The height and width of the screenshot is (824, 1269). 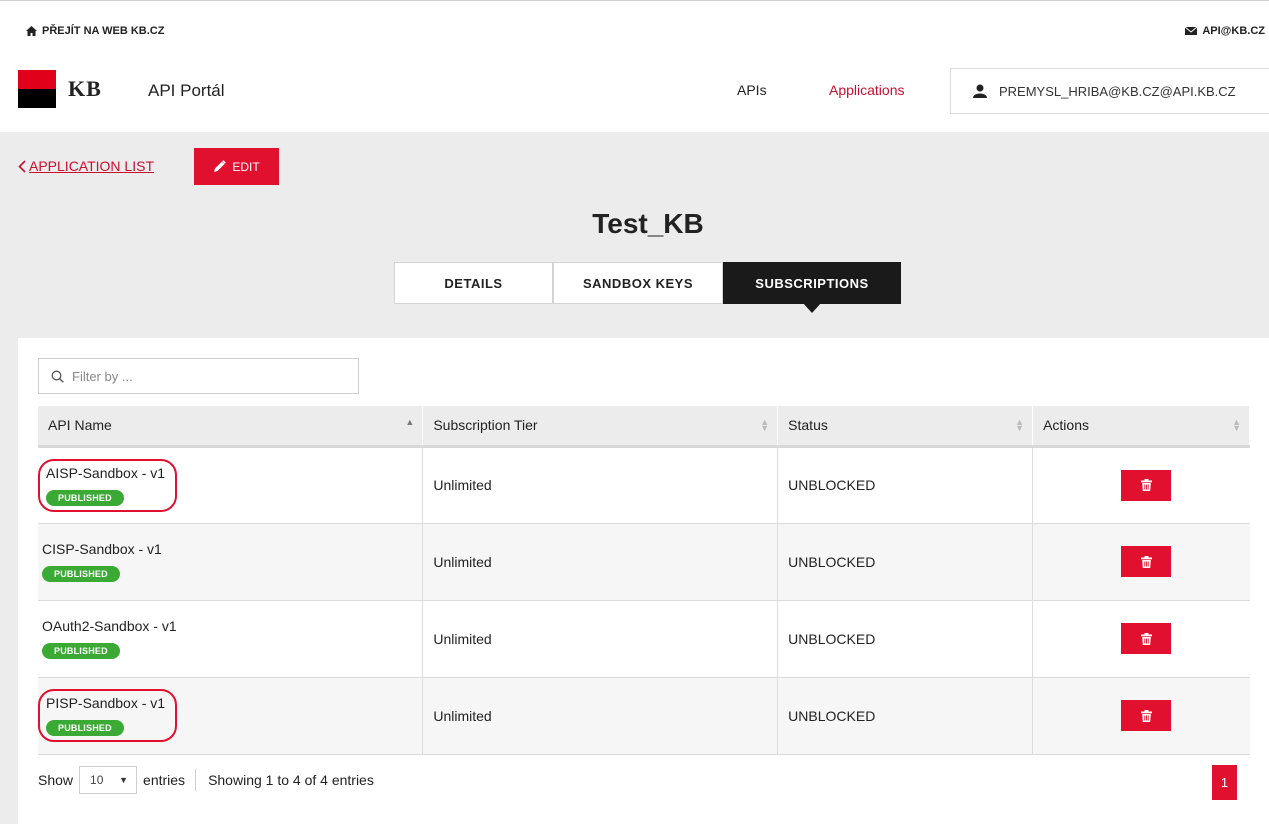 I want to click on back-link-label: APPLICATION LIST, so click(x=91, y=166).